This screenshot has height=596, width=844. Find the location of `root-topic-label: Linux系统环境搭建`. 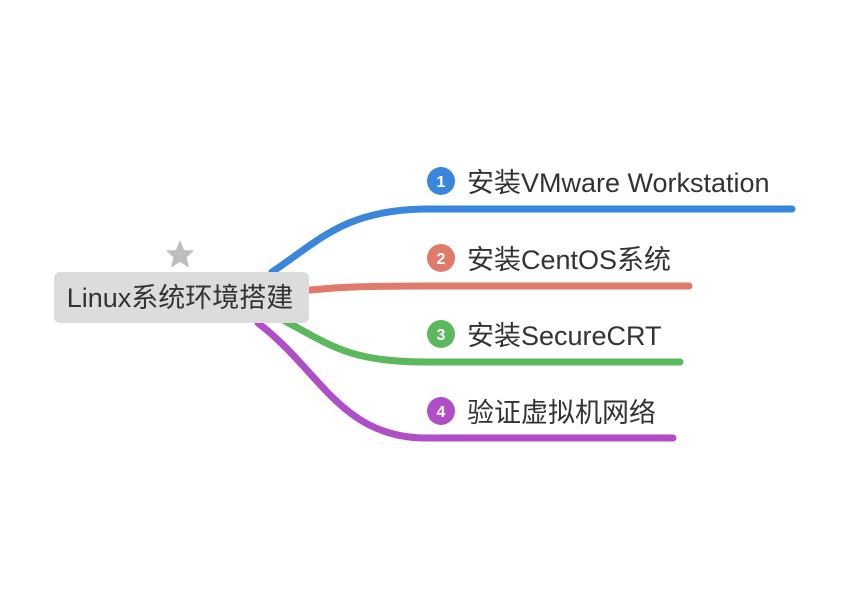

root-topic-label: Linux系统环境搭建 is located at coordinates (180, 298).